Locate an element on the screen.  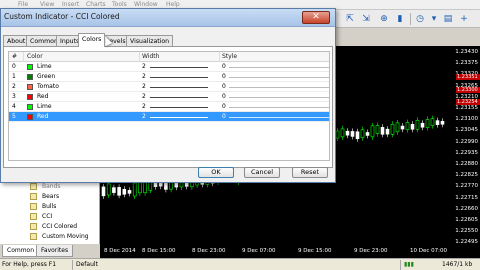
navigator-item: CCI Colored is located at coordinates (53, 226).